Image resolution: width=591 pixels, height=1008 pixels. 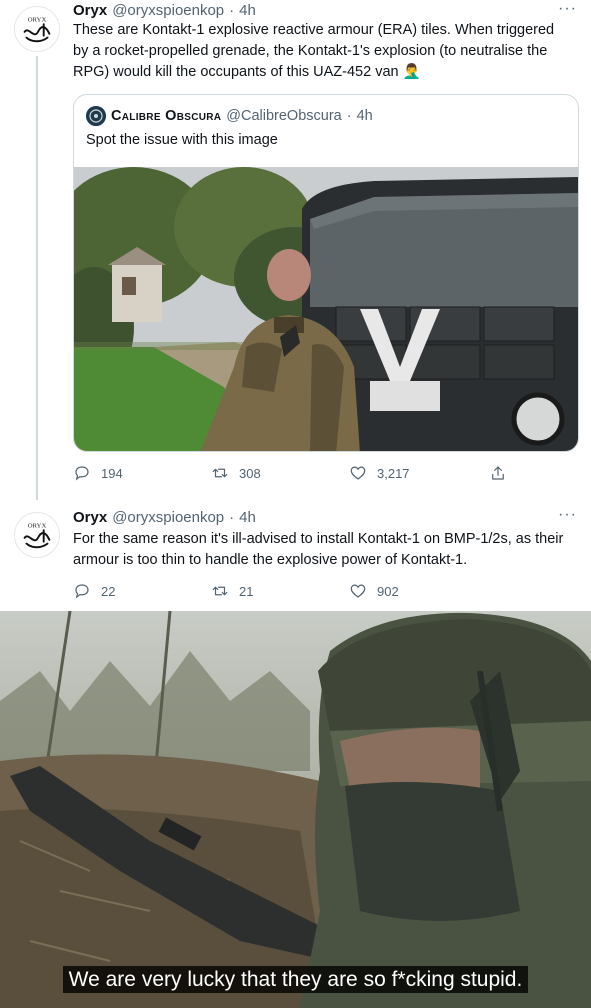 I want to click on like-button: 3,217, so click(x=419, y=473).